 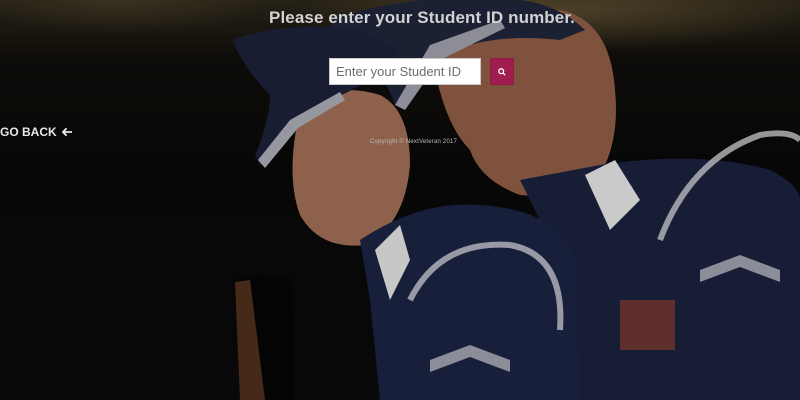 I want to click on student-id-search, so click(x=421, y=71).